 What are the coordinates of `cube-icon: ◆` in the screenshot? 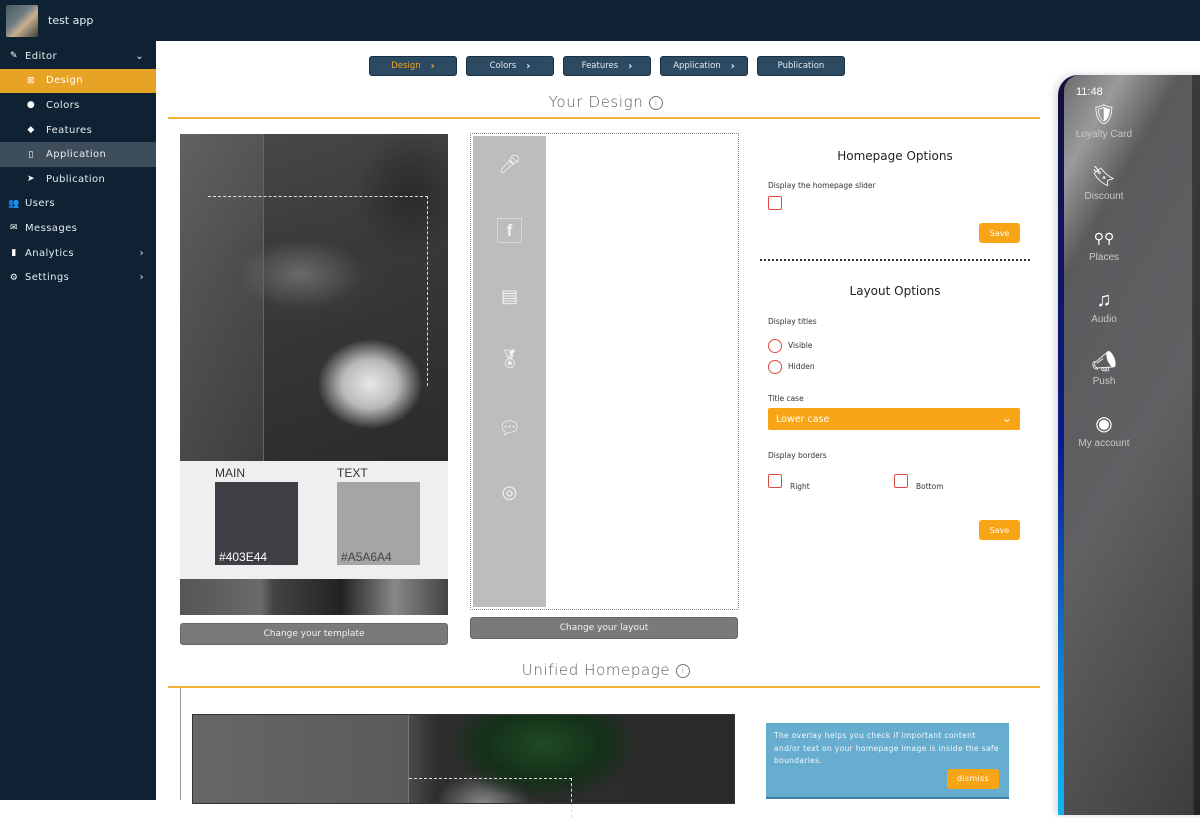 It's located at (31, 130).